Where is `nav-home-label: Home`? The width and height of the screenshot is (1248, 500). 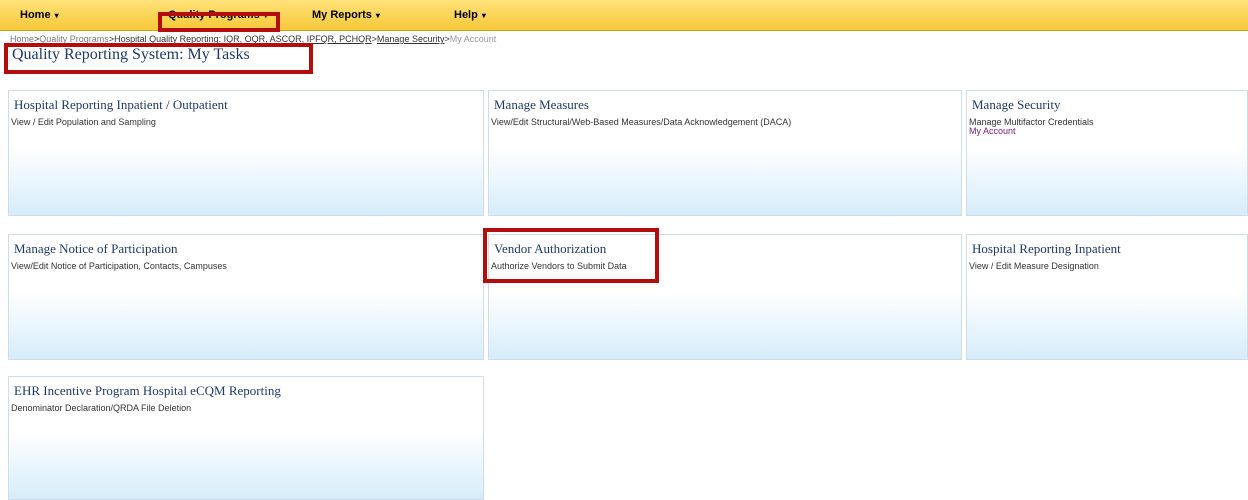
nav-home-label: Home is located at coordinates (35, 15).